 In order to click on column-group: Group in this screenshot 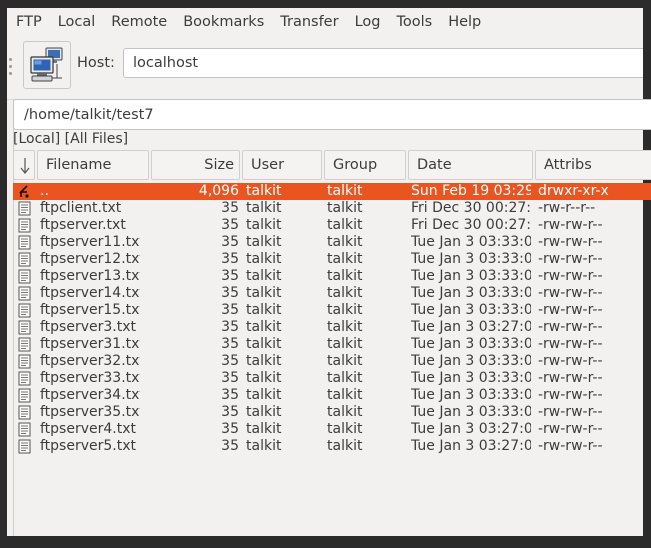, I will do `click(365, 165)`.